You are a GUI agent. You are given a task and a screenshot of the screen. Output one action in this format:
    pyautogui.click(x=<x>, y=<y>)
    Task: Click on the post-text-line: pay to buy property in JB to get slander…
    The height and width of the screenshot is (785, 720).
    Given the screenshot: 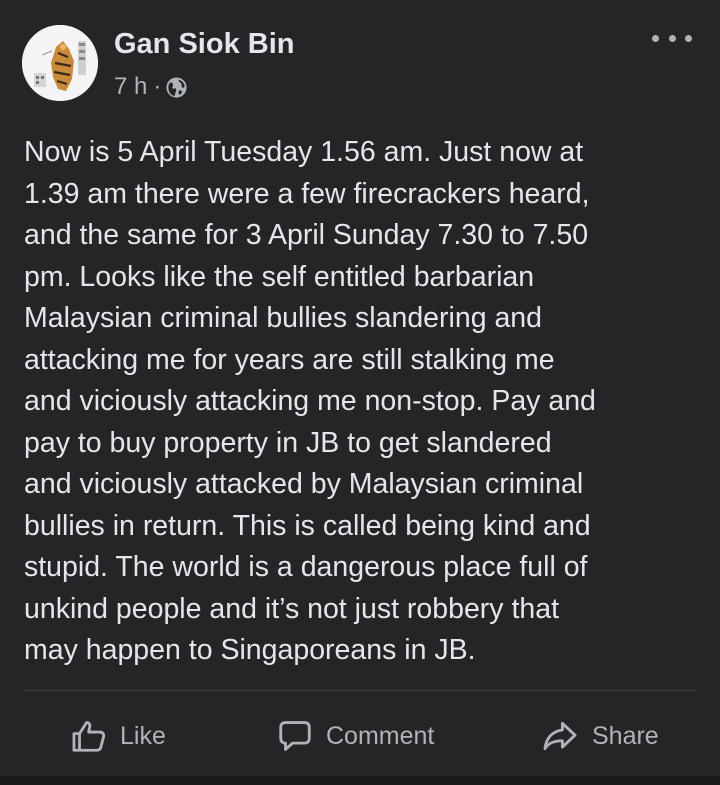 What is the action you would take?
    pyautogui.click(x=288, y=442)
    